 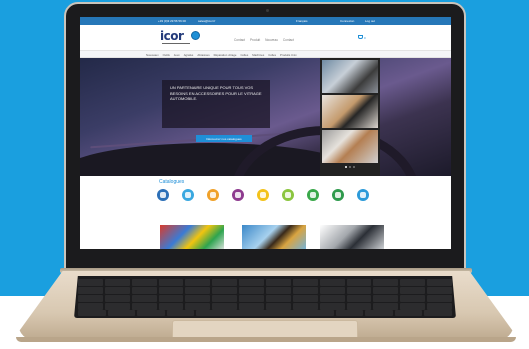 I want to click on category-item: Réparation vitrage, so click(x=225, y=55).